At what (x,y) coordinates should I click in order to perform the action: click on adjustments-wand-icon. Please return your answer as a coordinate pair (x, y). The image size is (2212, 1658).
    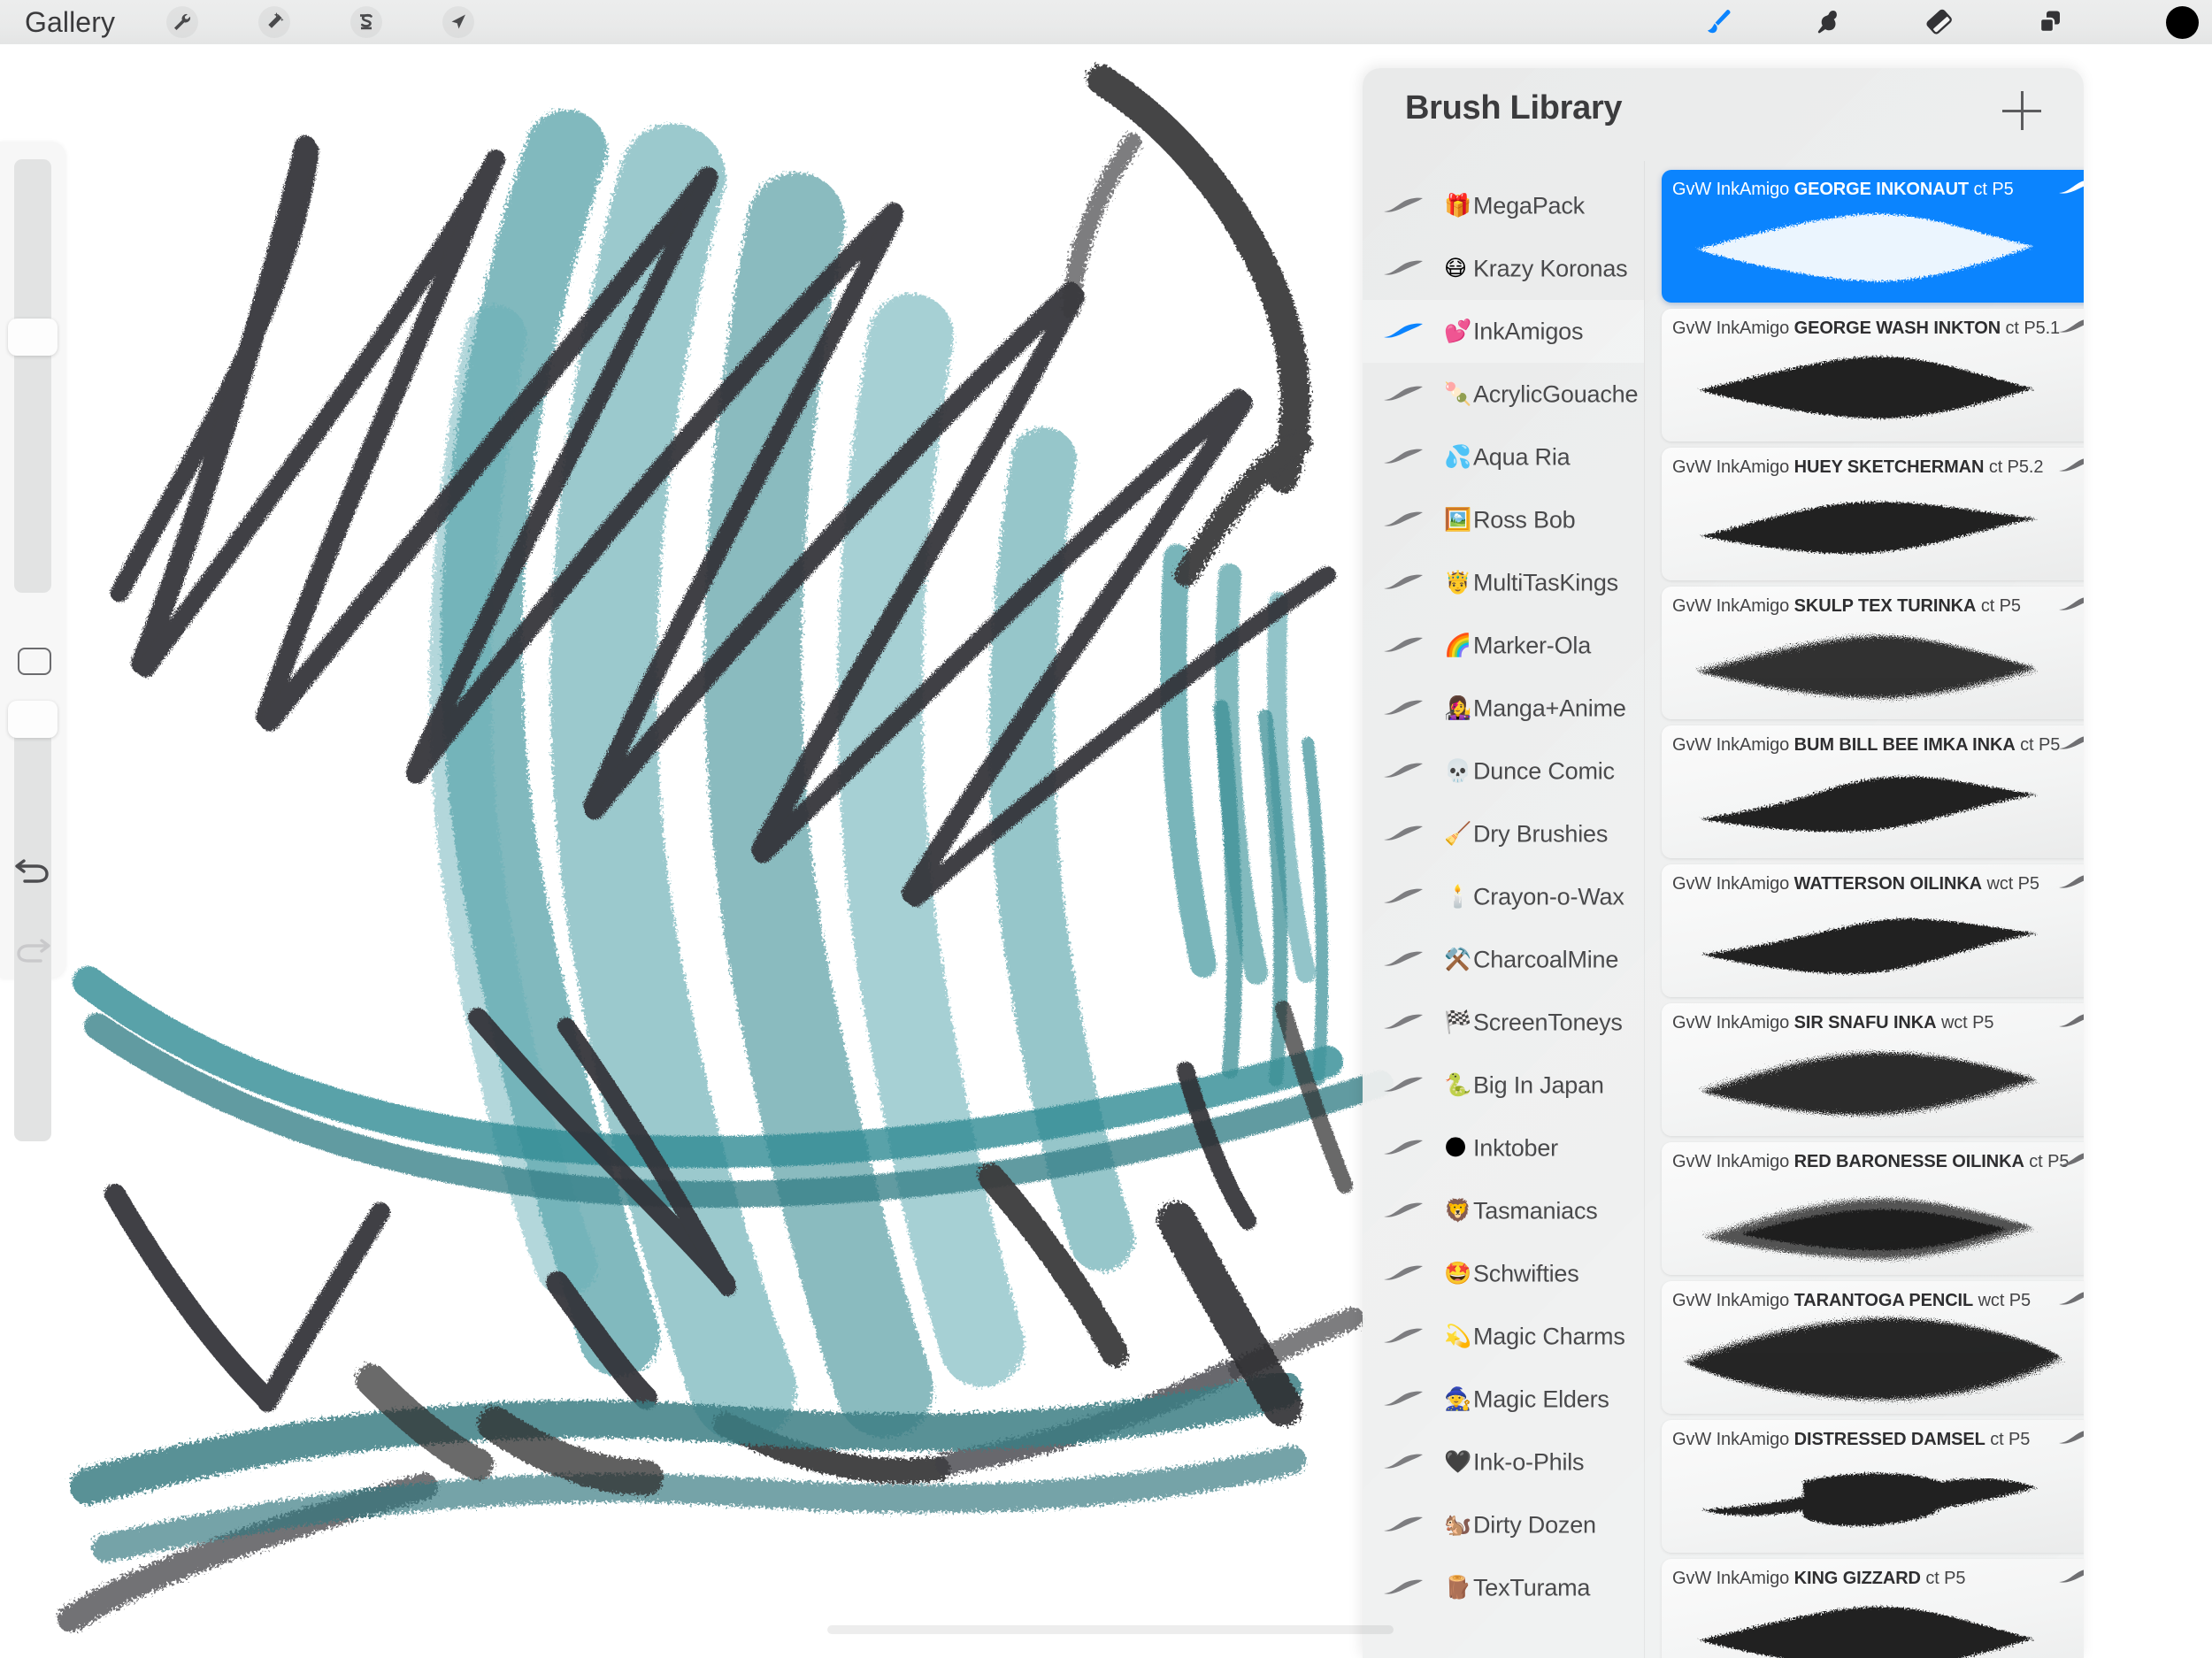
    Looking at the image, I should click on (276, 20).